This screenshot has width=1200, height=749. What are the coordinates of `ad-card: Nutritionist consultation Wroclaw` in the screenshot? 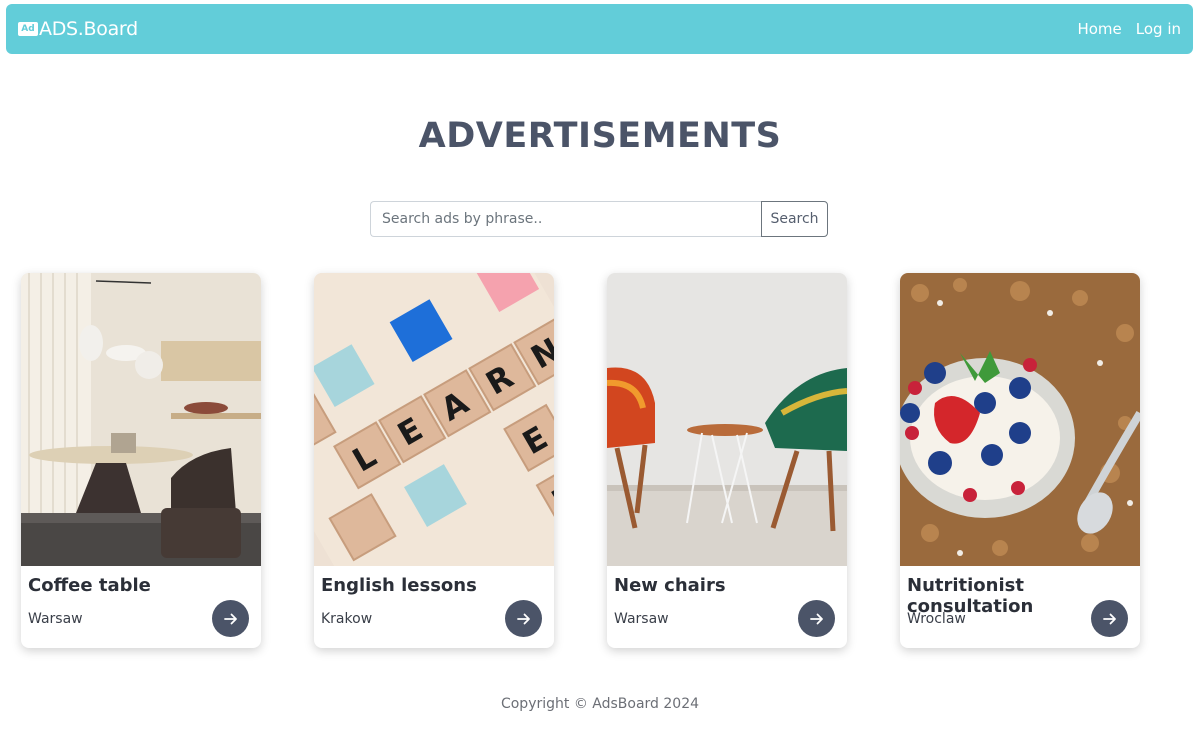 It's located at (1020, 460).